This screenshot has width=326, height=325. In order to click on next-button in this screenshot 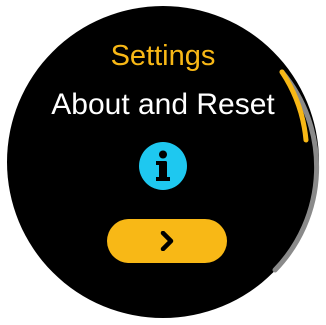, I will do `click(167, 241)`.